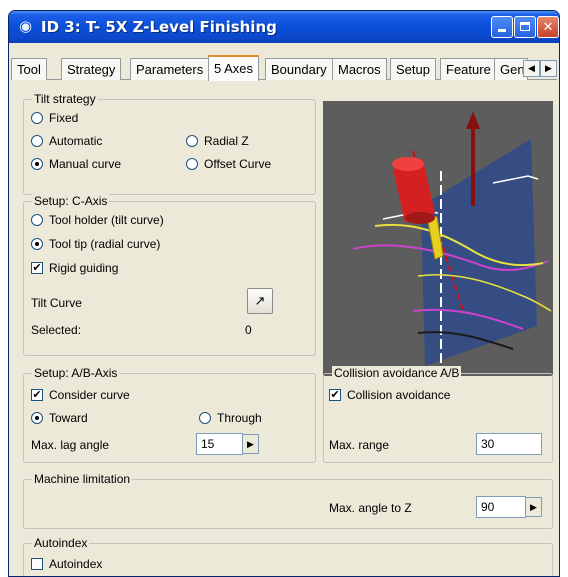  I want to click on max-range-label: Max. range, so click(359, 445).